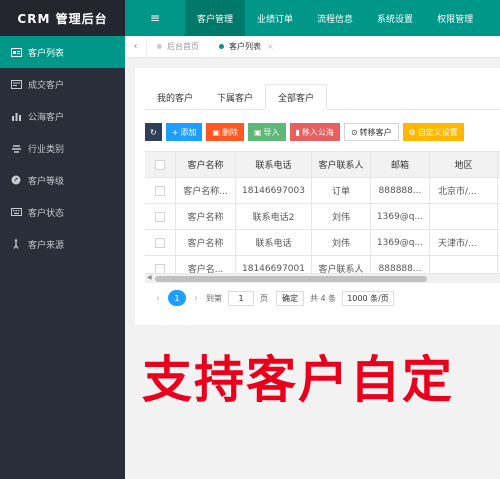 The height and width of the screenshot is (479, 500). What do you see at coordinates (290, 298) in the screenshot?
I see `goto-confirm-button: 确定` at bounding box center [290, 298].